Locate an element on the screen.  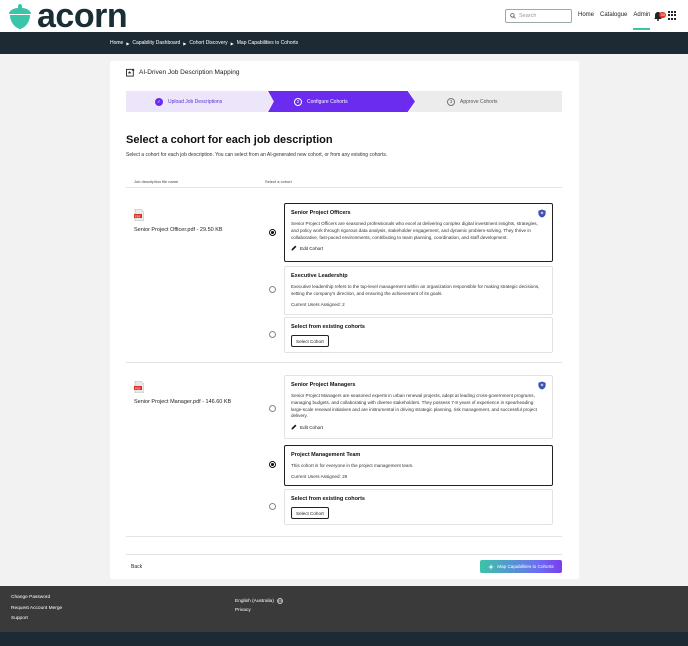
step-upload-job-descriptions: ✓ Upload Job Descriptions is located at coordinates (200, 101).